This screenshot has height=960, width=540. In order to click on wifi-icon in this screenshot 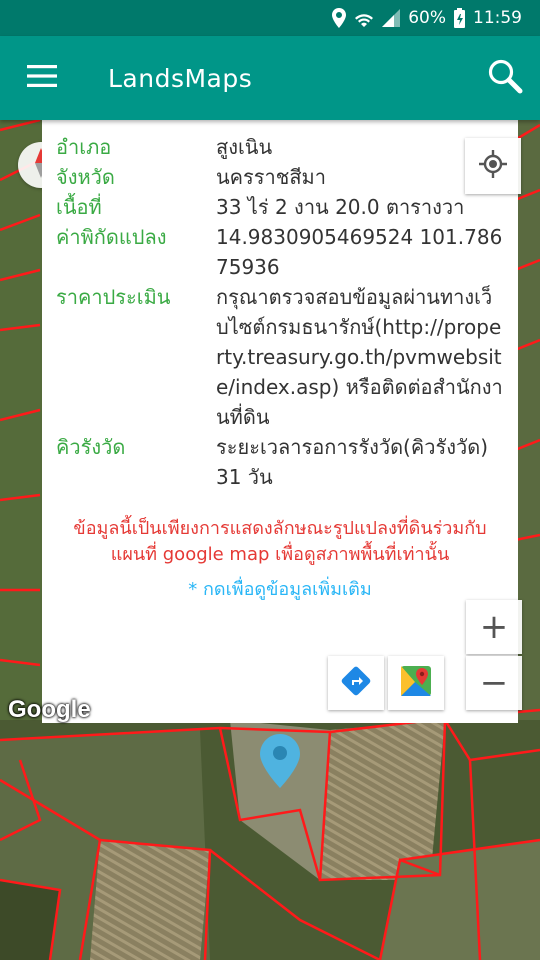, I will do `click(364, 18)`.